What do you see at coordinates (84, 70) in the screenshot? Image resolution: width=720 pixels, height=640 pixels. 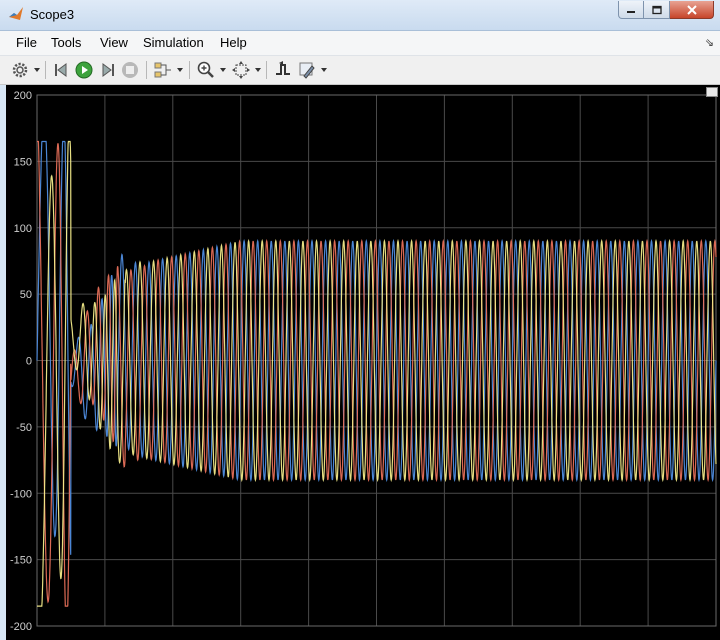 I see `run-icon` at bounding box center [84, 70].